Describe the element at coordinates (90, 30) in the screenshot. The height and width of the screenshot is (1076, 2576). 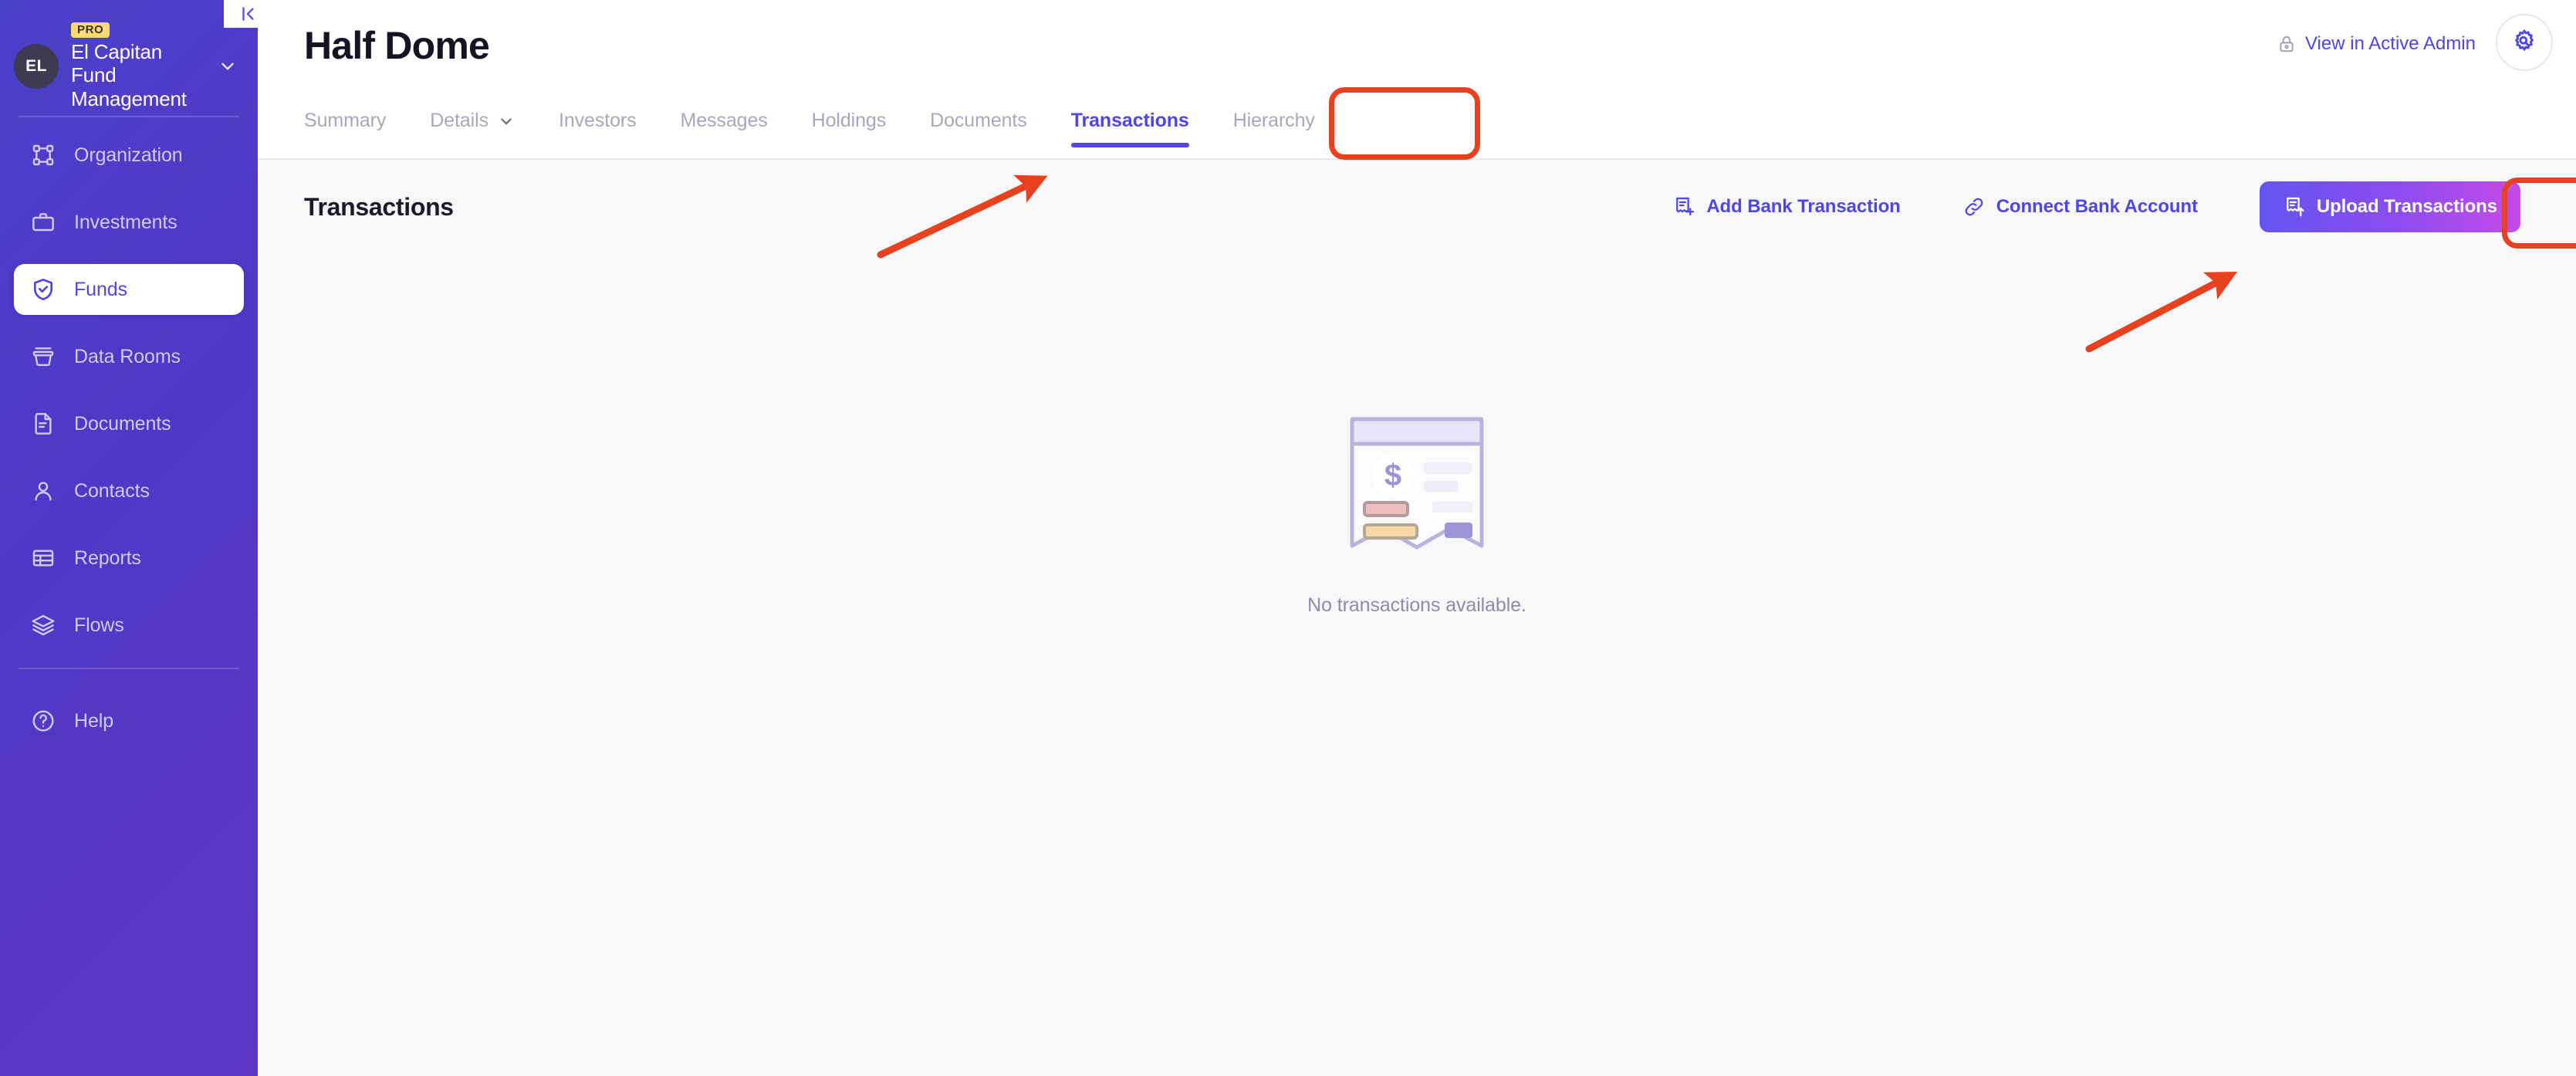
I see `pro-badge: PRO` at that location.